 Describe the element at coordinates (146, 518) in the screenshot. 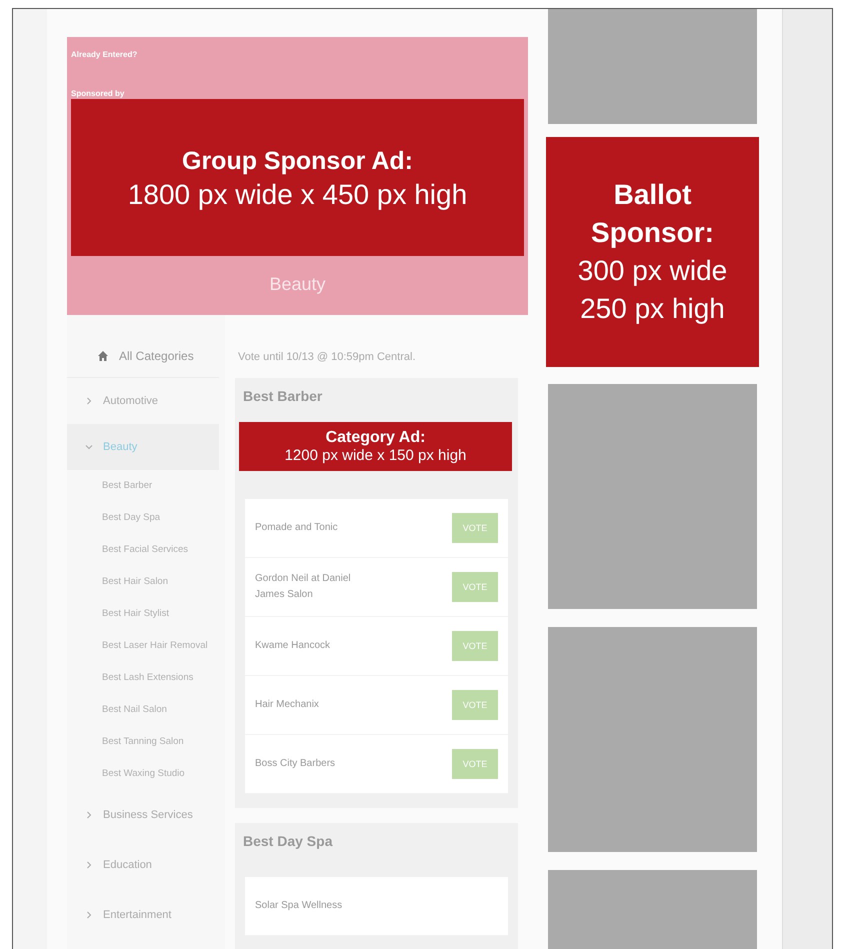

I see `subcategory-link: Best Day Spa` at that location.